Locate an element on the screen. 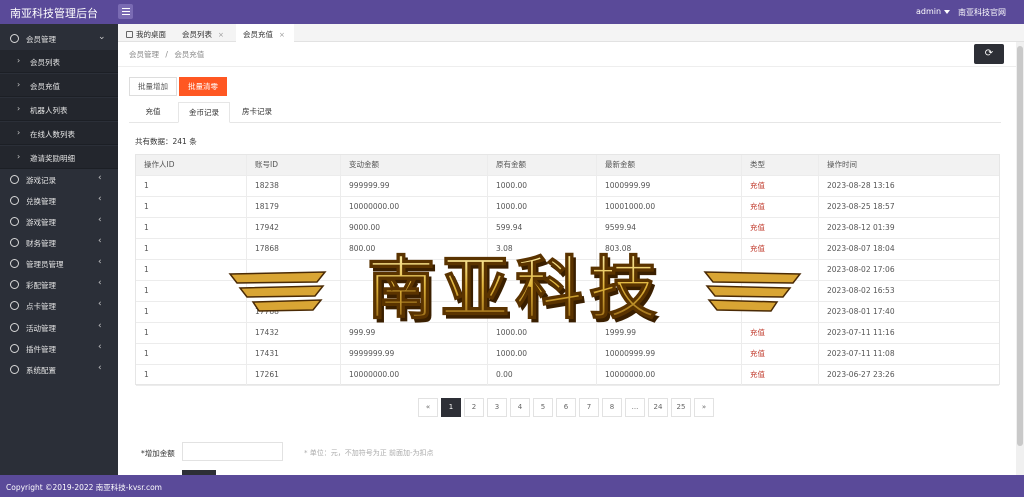  page-button: 7 is located at coordinates (589, 407).